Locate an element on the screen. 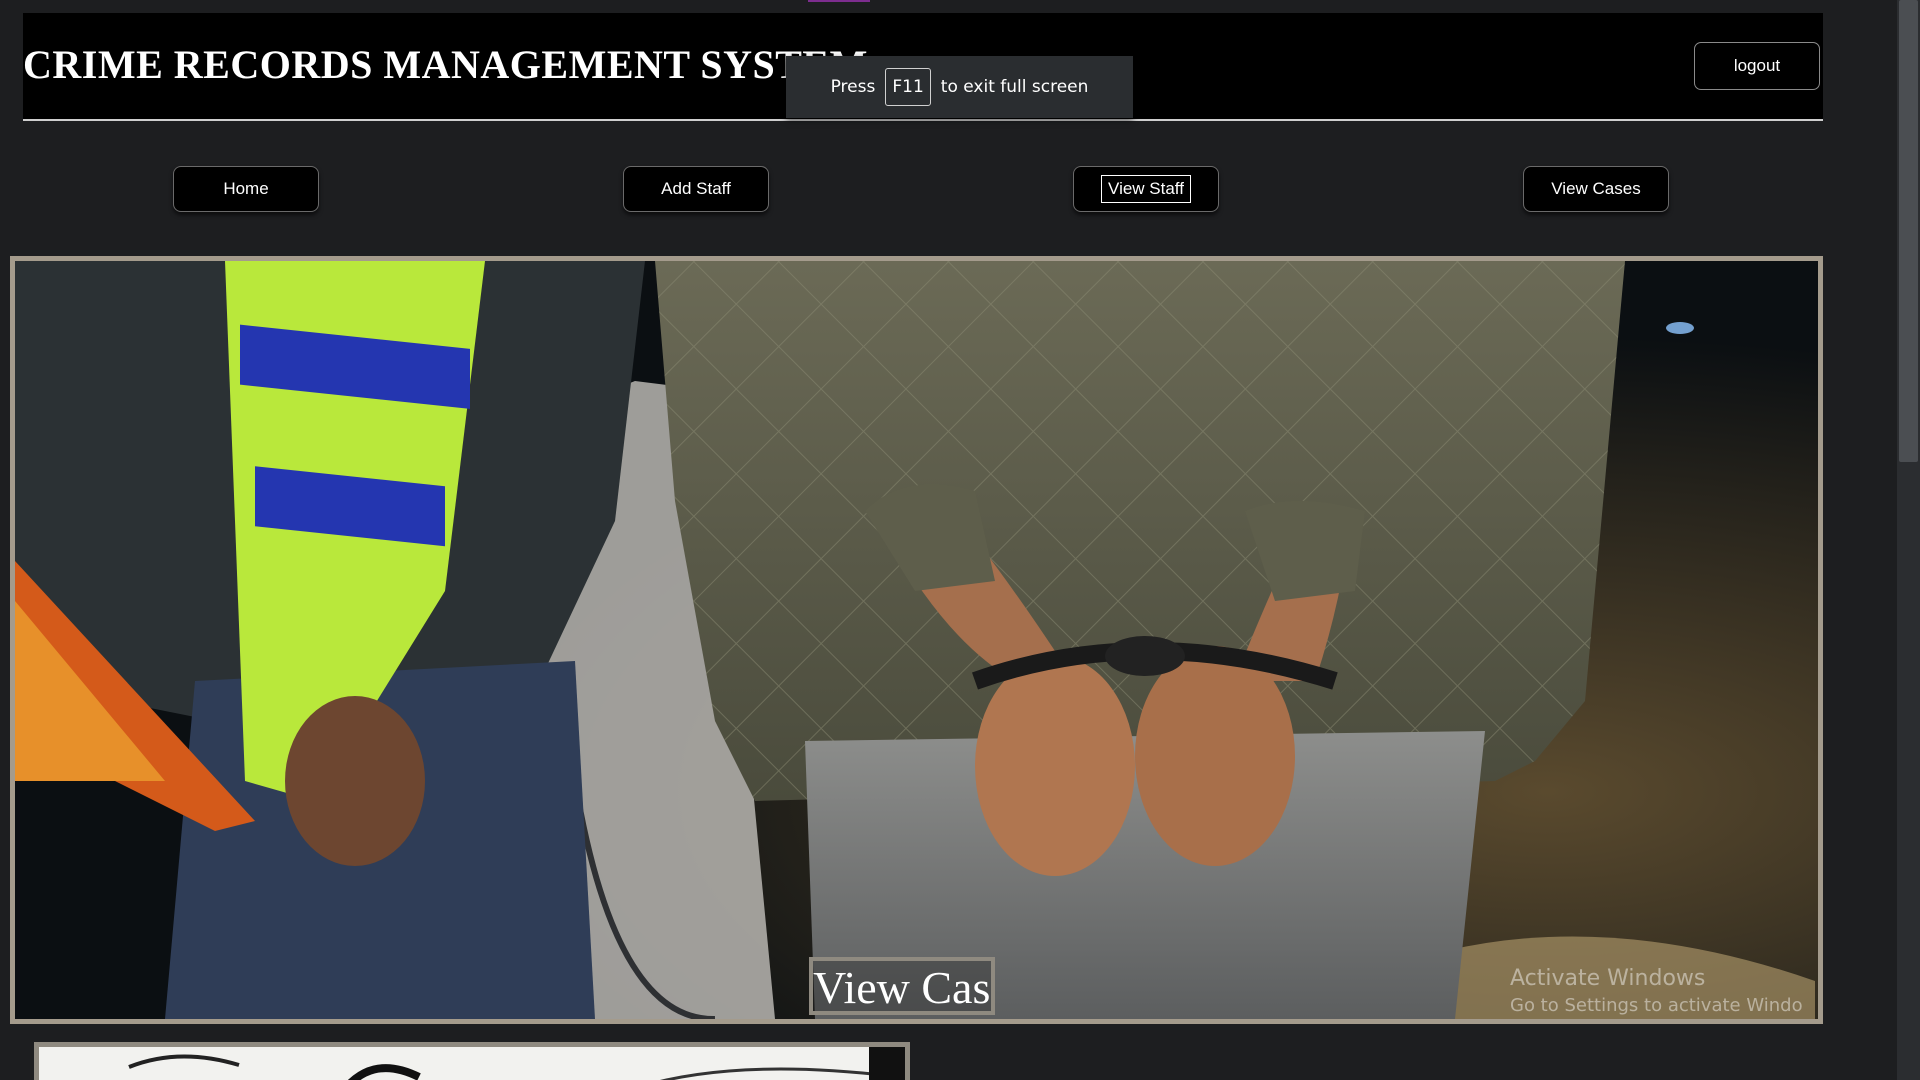 This screenshot has height=1080, width=1920. nav-view-cases-button: View Cases is located at coordinates (1596, 189).